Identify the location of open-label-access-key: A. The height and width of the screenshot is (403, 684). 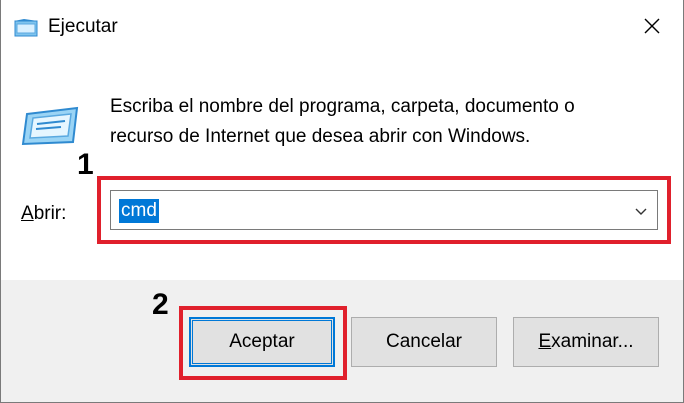
(27, 213).